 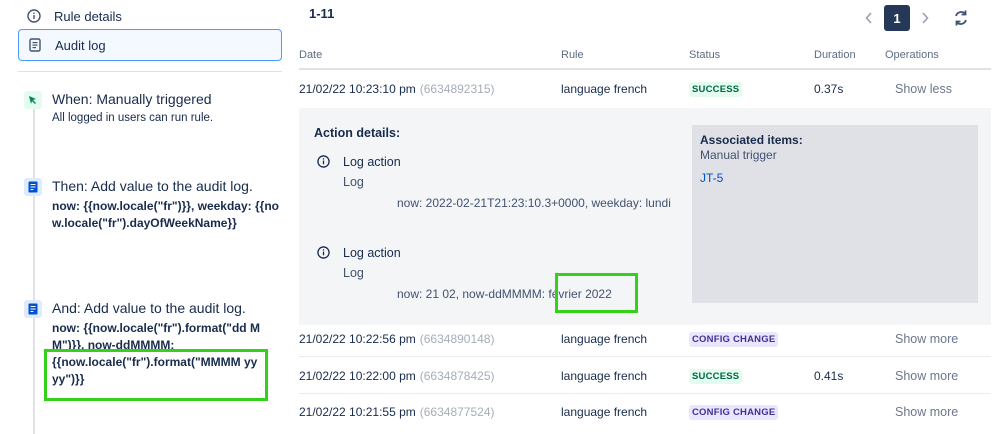 I want to click on result-count: 1-11, so click(x=322, y=13).